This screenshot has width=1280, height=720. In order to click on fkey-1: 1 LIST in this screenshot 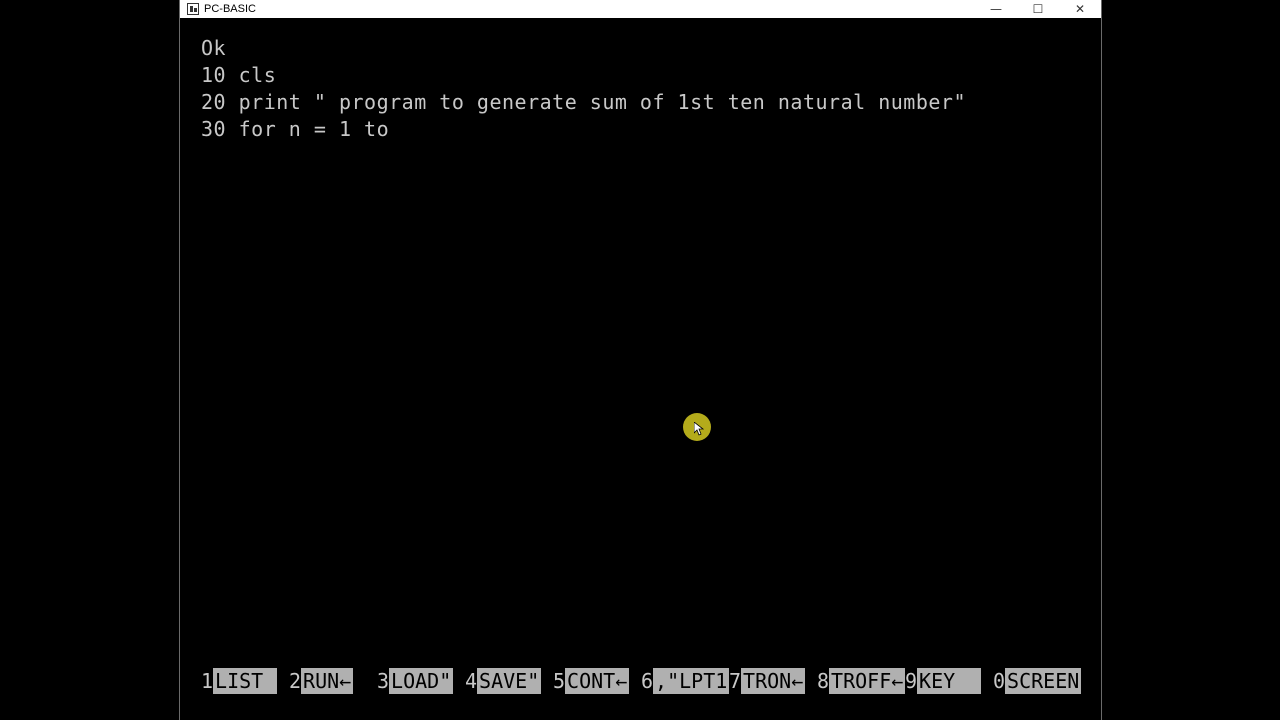, I will do `click(239, 681)`.